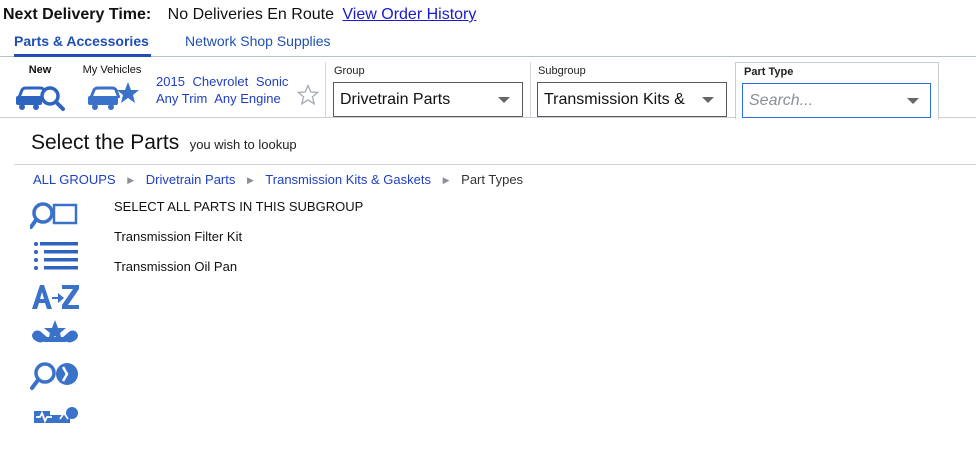 The image size is (976, 464). Describe the element at coordinates (308, 95) in the screenshot. I see `favorite-star-icon` at that location.